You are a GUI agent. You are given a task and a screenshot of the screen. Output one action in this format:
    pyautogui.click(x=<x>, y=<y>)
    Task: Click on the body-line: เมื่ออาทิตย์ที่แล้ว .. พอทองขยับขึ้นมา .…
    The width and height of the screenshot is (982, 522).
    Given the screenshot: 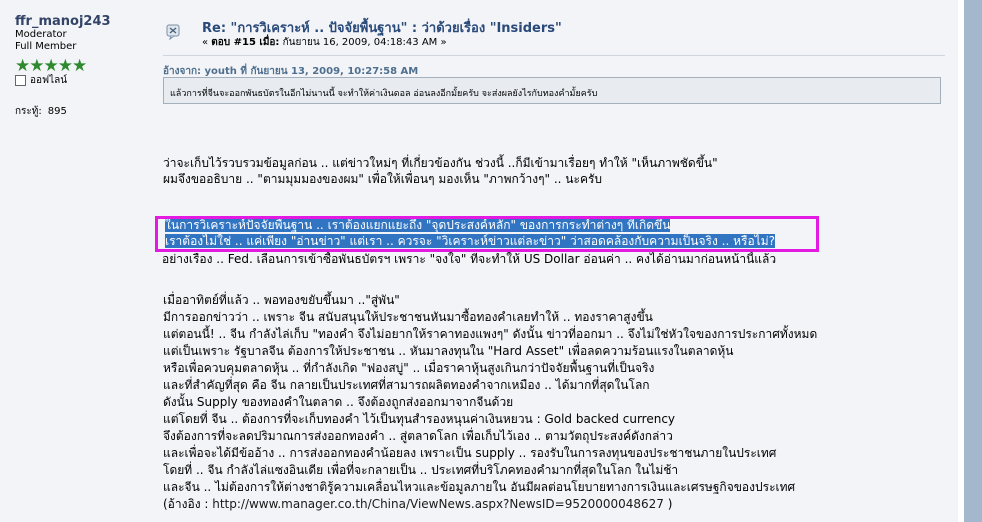 What is the action you would take?
    pyautogui.click(x=281, y=300)
    